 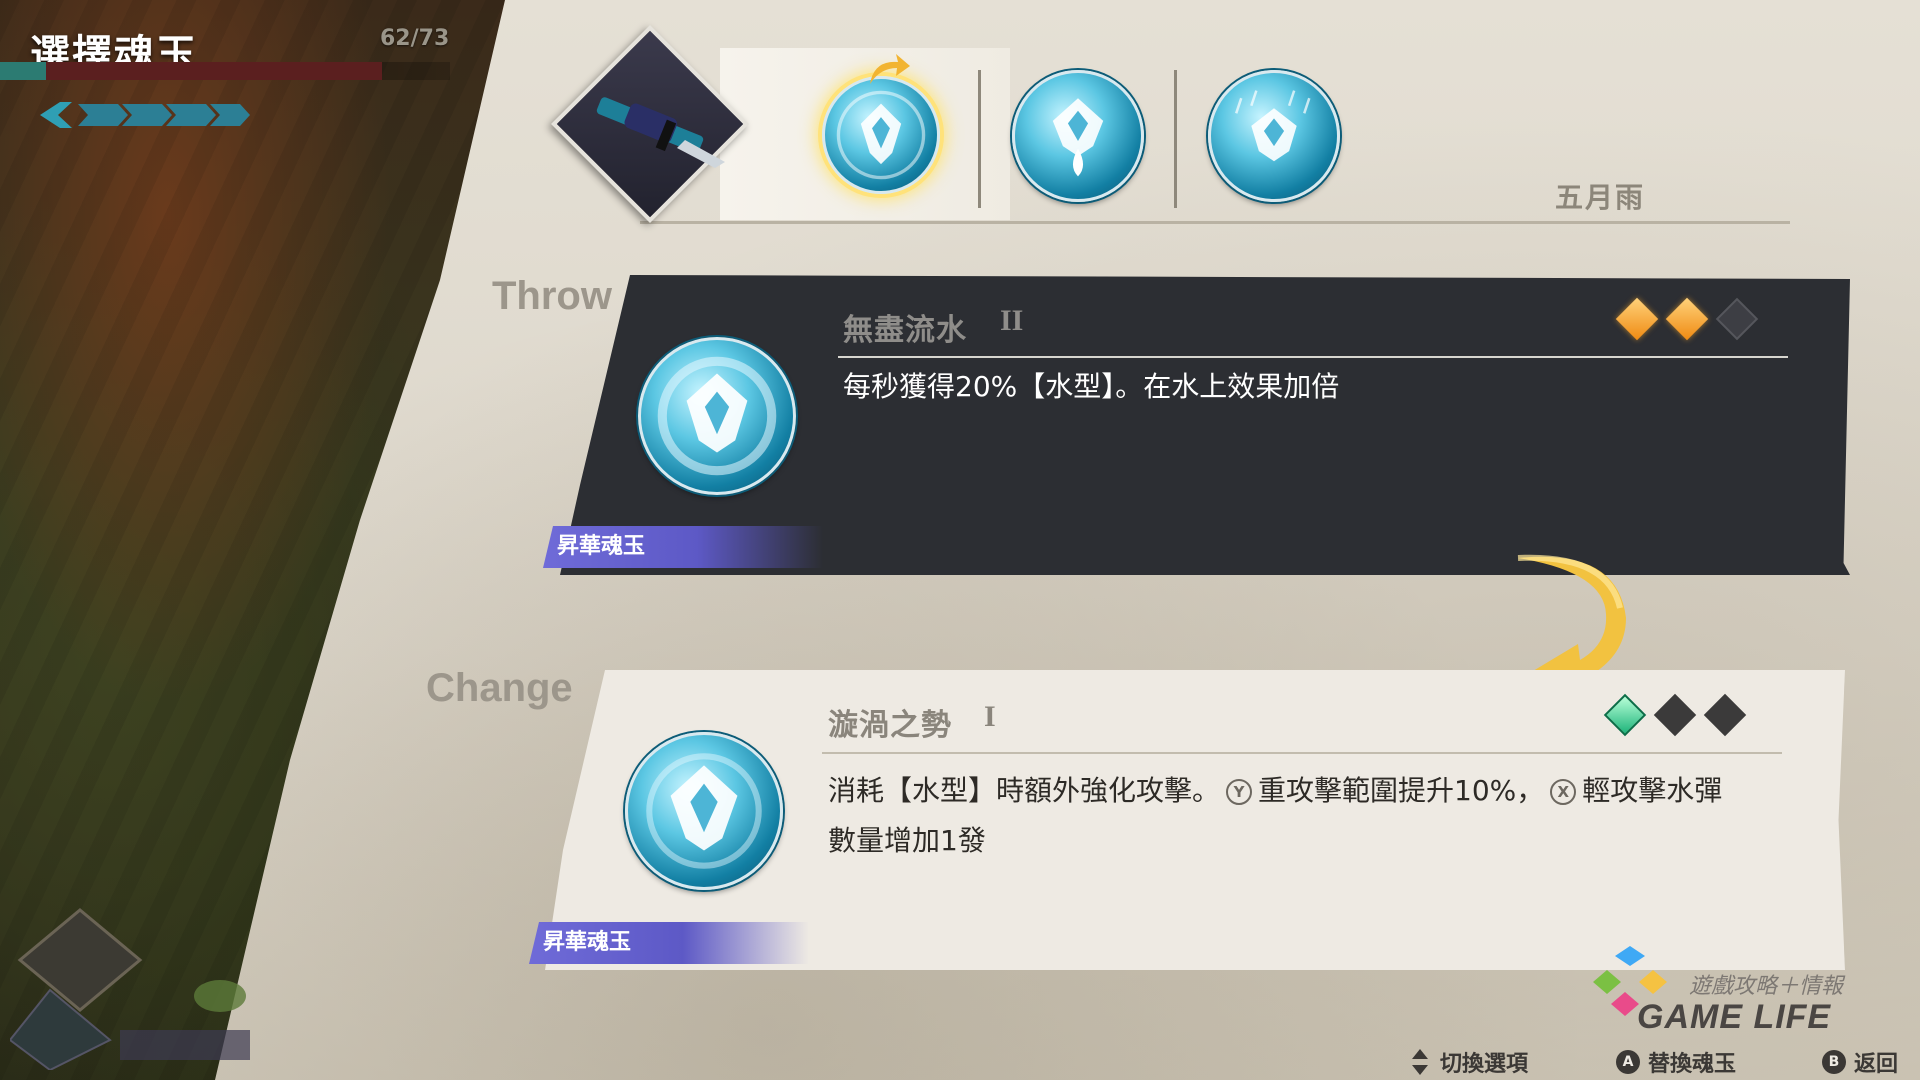 I want to click on change-soul-name: 漩渦之勢, so click(x=890, y=725).